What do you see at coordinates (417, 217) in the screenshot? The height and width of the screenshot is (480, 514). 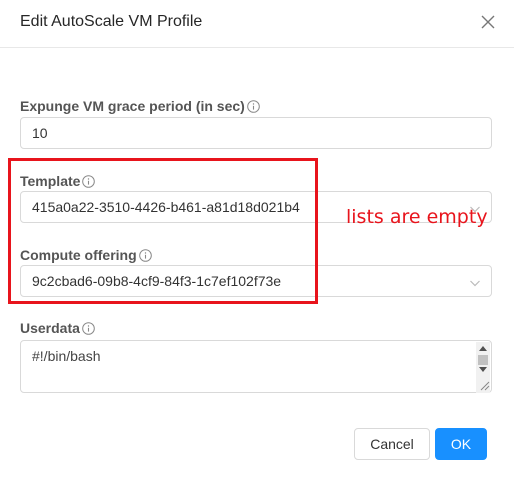 I see `annotation-text: lists are empty` at bounding box center [417, 217].